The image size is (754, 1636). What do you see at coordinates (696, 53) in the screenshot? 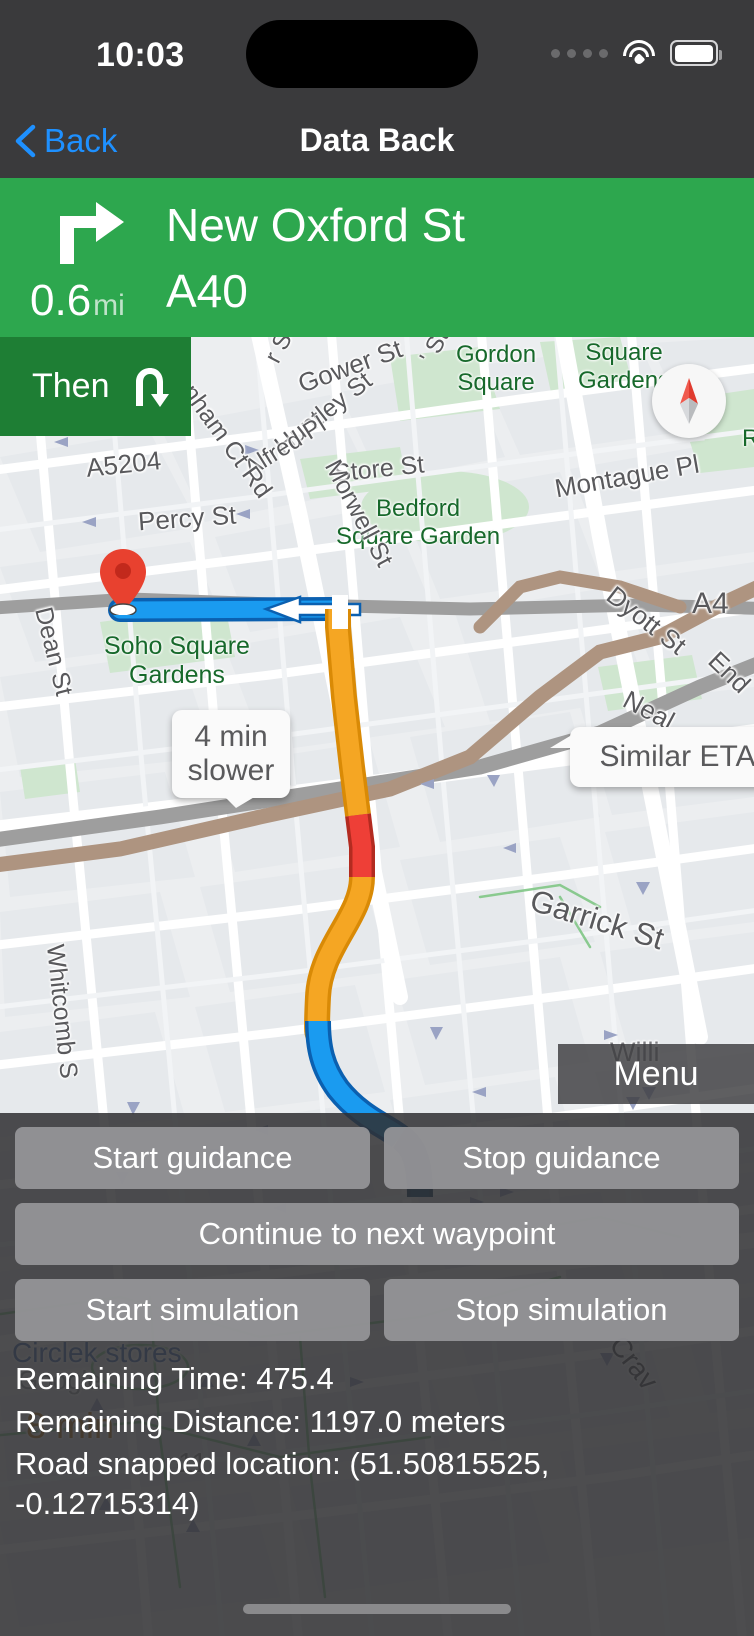
I see `battery-full-icon` at bounding box center [696, 53].